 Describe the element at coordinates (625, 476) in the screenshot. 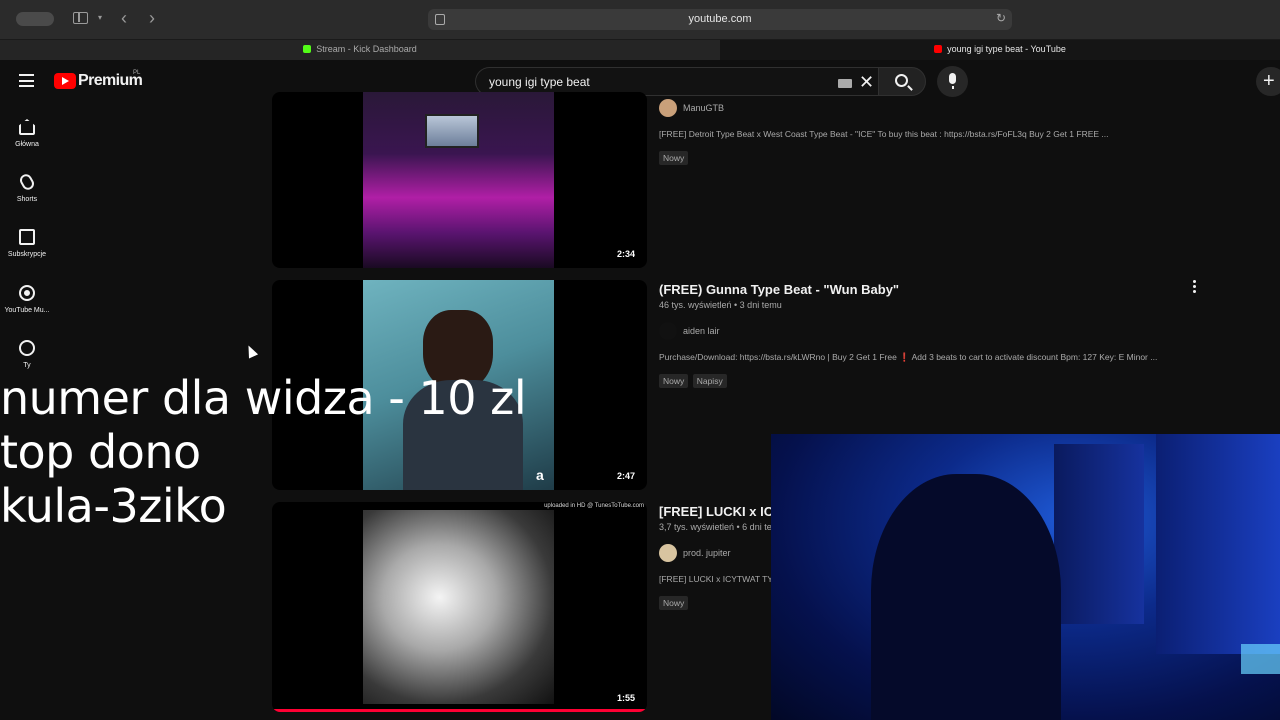

I see `video-duration: 2:47` at that location.